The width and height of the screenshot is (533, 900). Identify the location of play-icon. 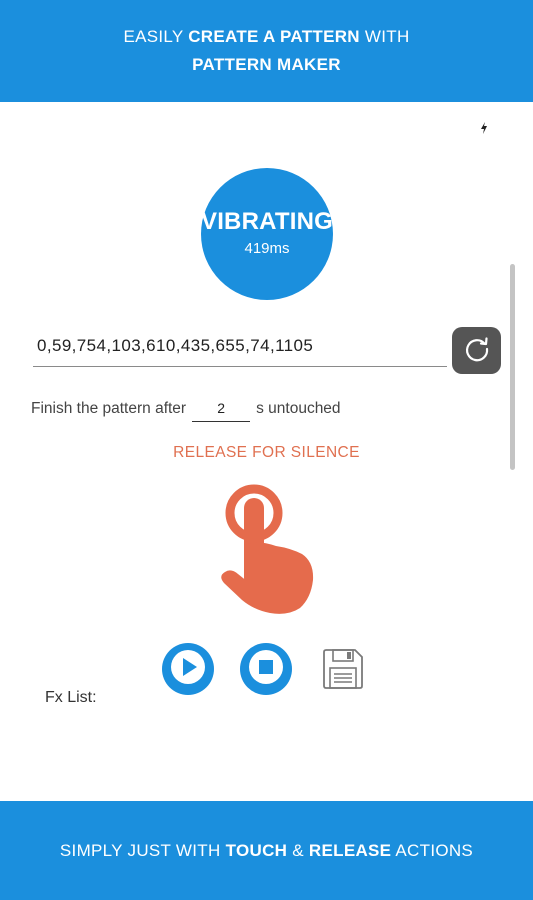
(188, 669).